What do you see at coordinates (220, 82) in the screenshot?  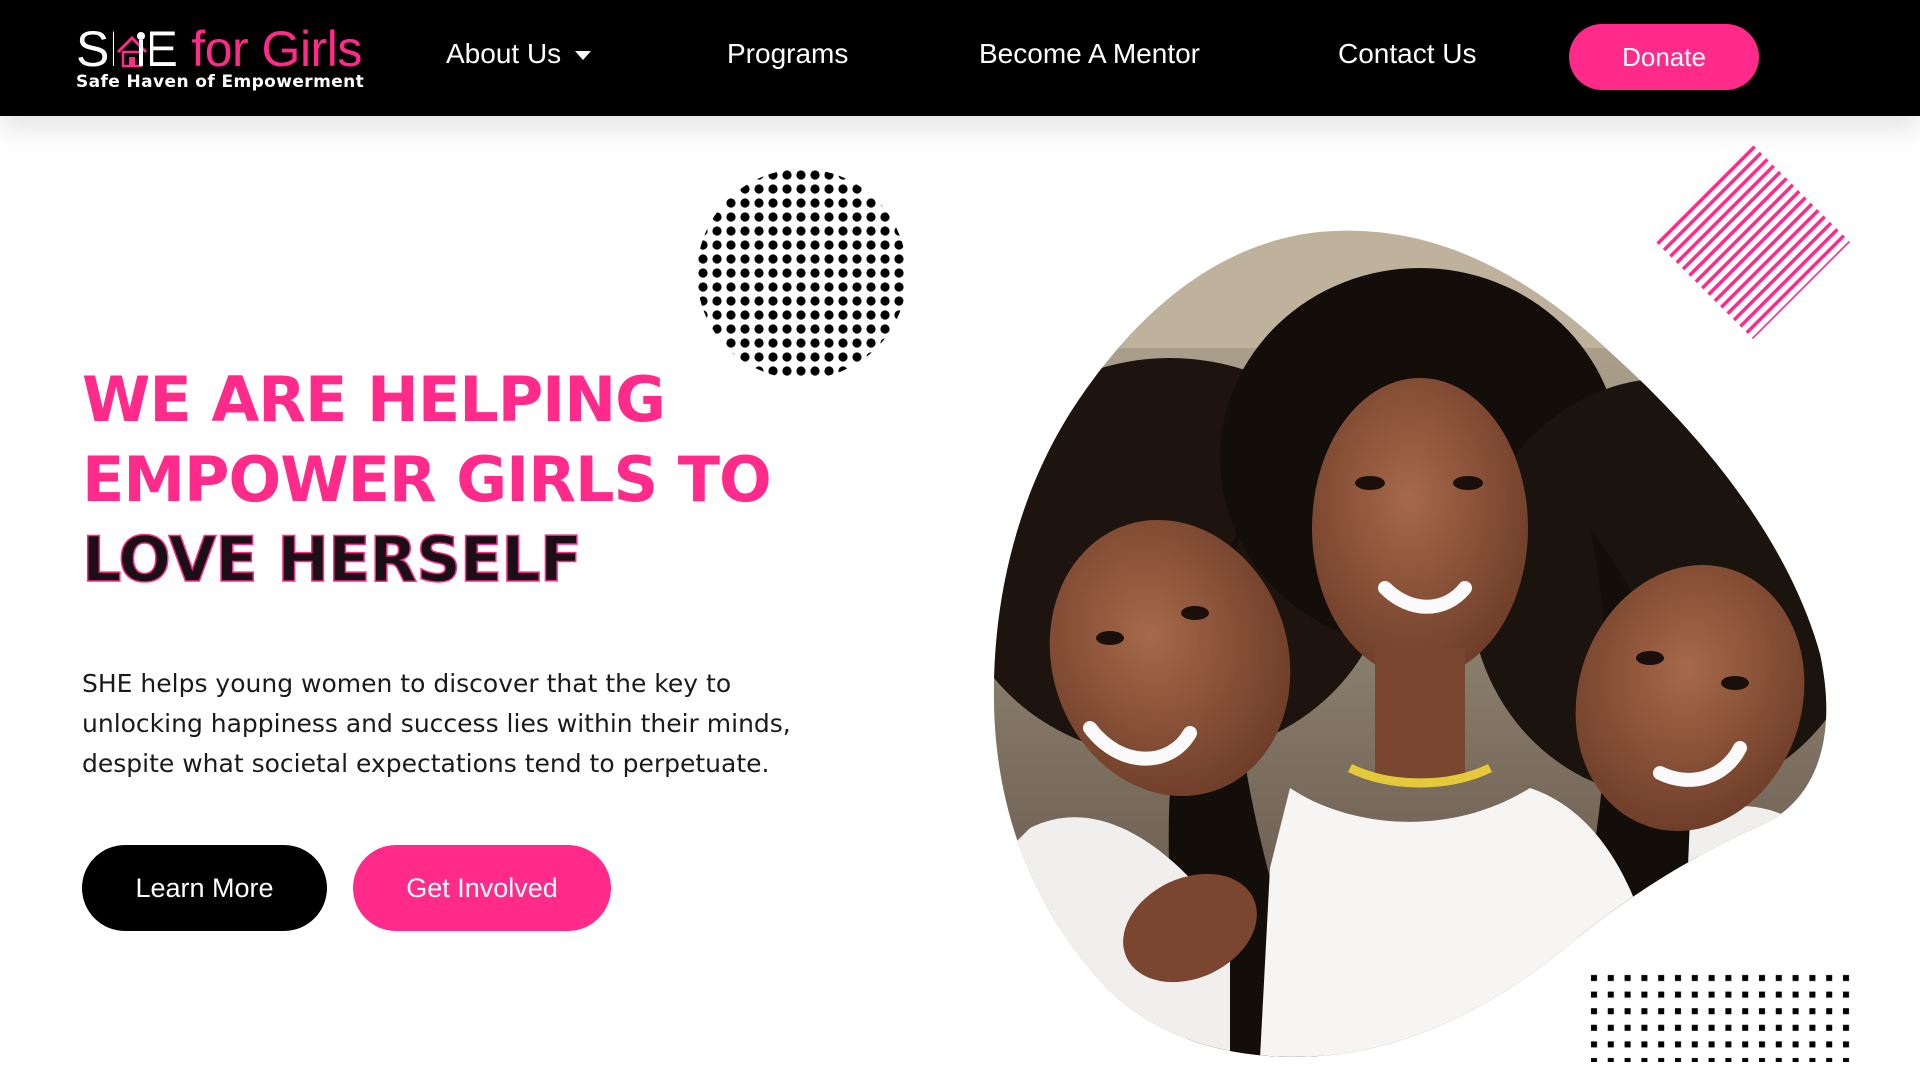 I see `logo-tagline: Safe Haven of Empowerment` at bounding box center [220, 82].